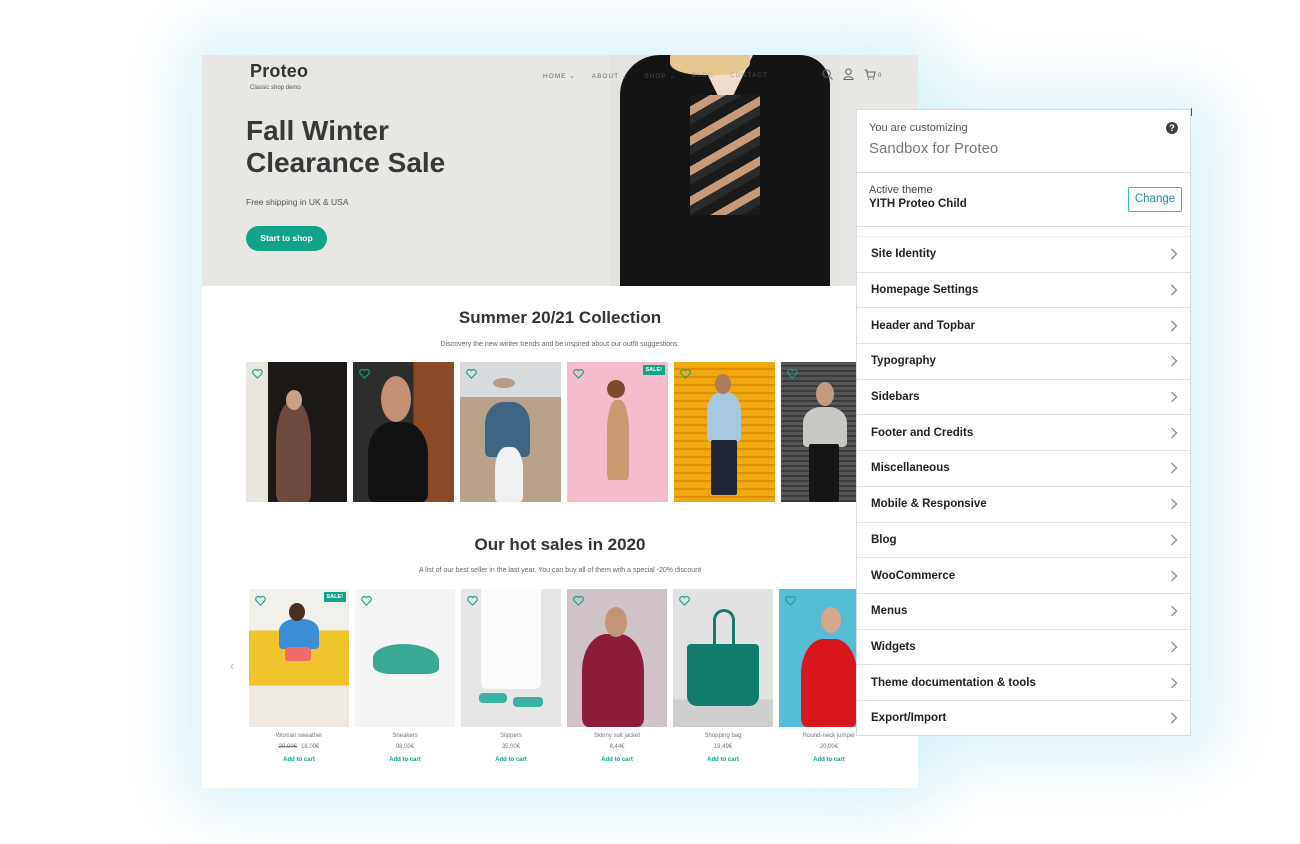  Describe the element at coordinates (279, 71) in the screenshot. I see `site-logo: Proteo` at that location.